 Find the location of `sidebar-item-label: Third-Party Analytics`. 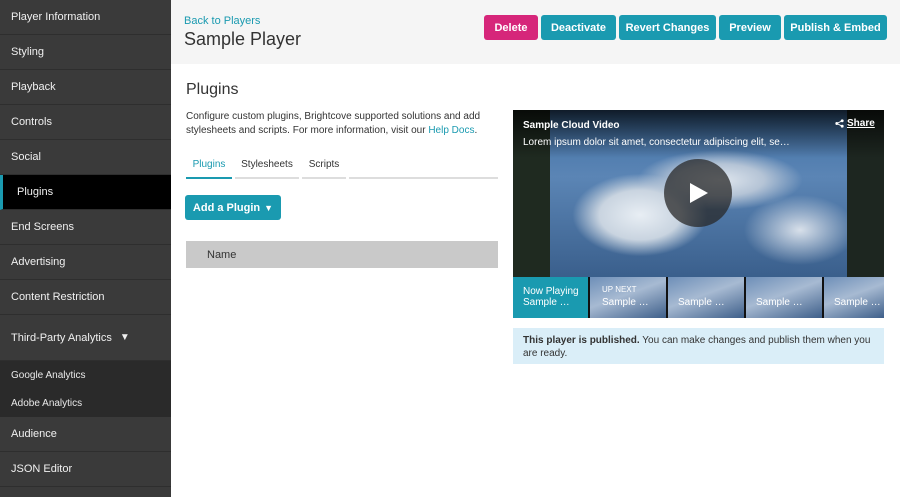

sidebar-item-label: Third-Party Analytics is located at coordinates (61, 337).